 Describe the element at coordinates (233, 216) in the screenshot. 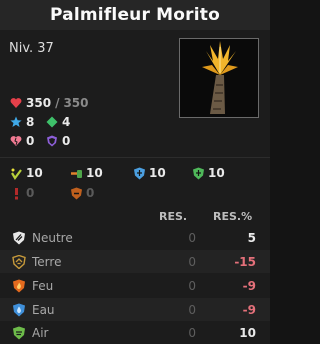

I see `column-header-res-percent: RES.%` at that location.